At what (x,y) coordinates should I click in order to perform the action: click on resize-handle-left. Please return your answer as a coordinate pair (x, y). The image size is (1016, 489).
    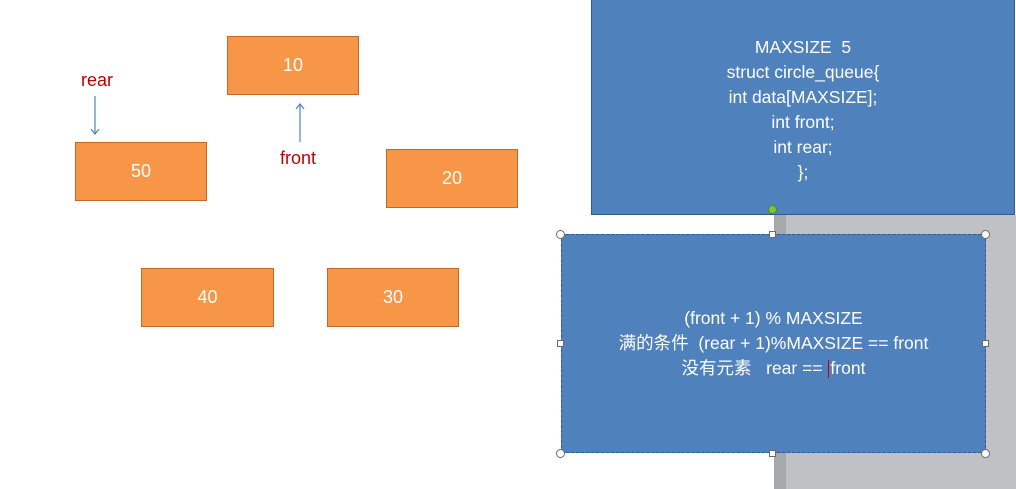
    Looking at the image, I should click on (560, 343).